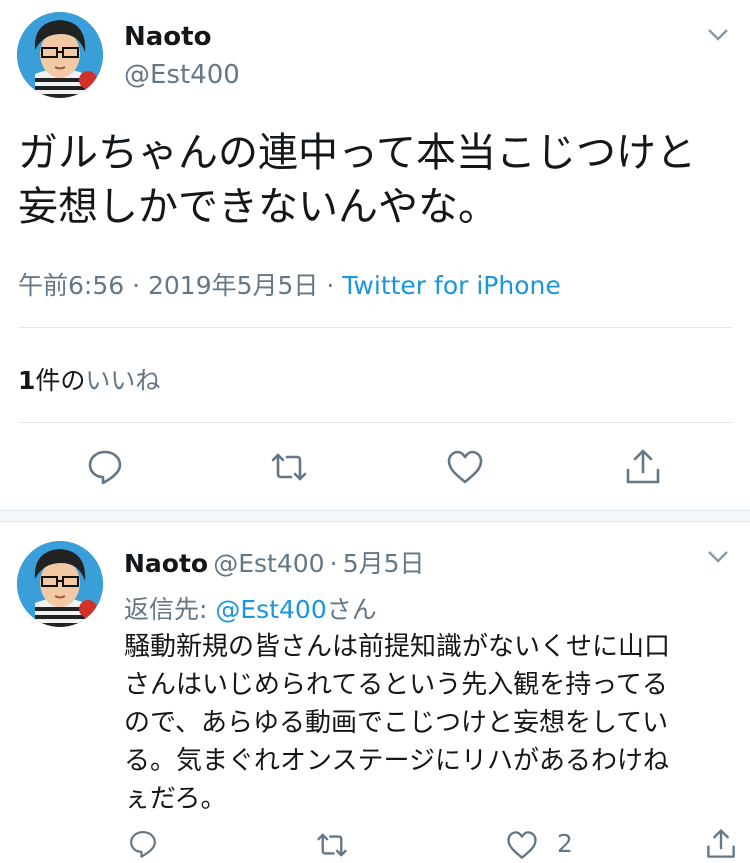  I want to click on reply-text-line: ので、あらゆる動画でこじつけと妄想をしてい, so click(396, 723).